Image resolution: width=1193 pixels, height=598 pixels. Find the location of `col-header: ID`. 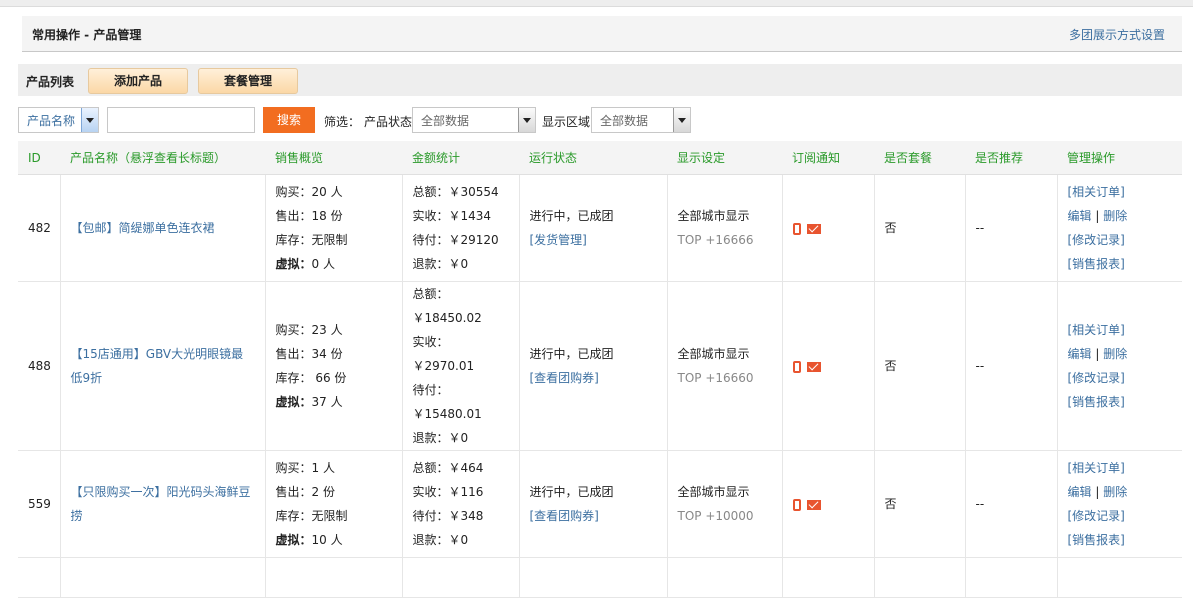

col-header: ID is located at coordinates (39, 158).